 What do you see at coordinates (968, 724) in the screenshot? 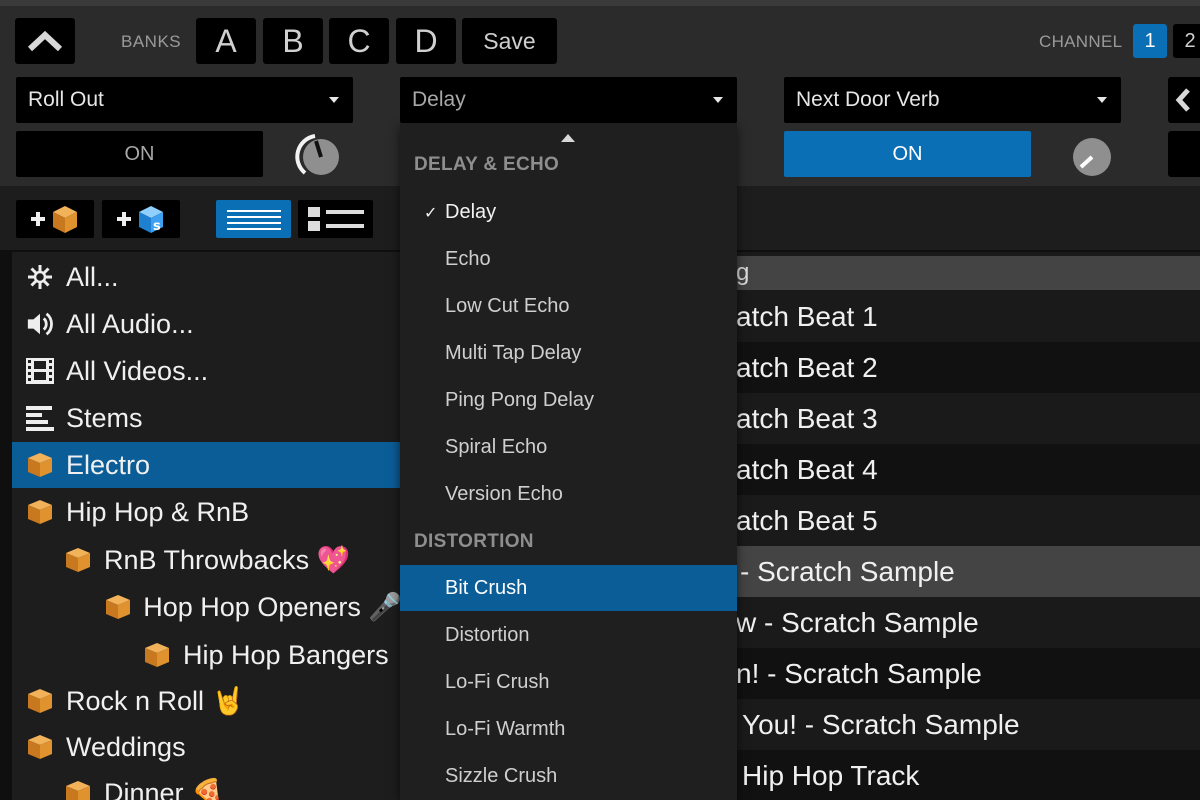
I see `table-row: You! - Scratch Sample` at bounding box center [968, 724].